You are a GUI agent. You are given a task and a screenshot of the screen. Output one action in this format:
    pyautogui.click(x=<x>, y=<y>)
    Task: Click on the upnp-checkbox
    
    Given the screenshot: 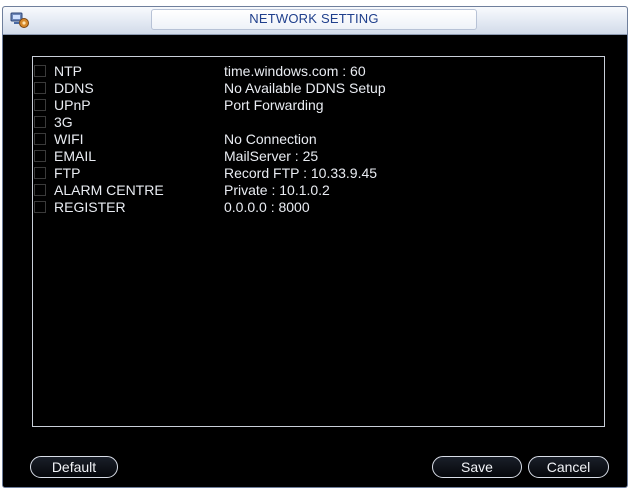 What is the action you would take?
    pyautogui.click(x=40, y=105)
    